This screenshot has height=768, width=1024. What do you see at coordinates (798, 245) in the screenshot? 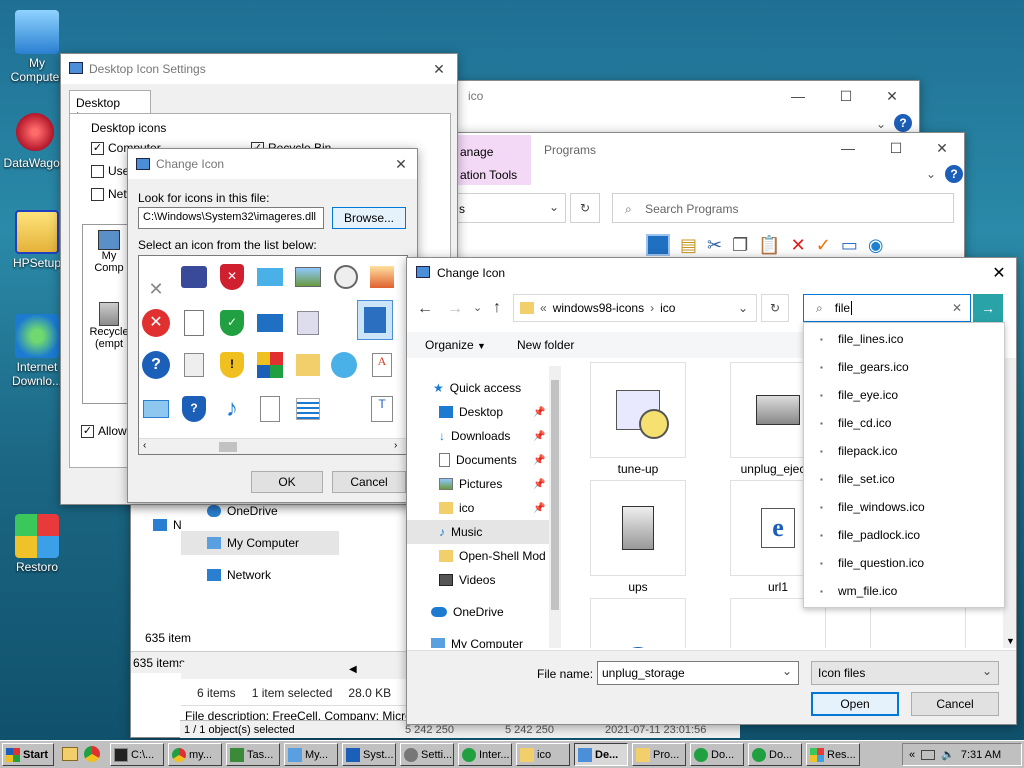
I see `delete-icon: ✕` at bounding box center [798, 245].